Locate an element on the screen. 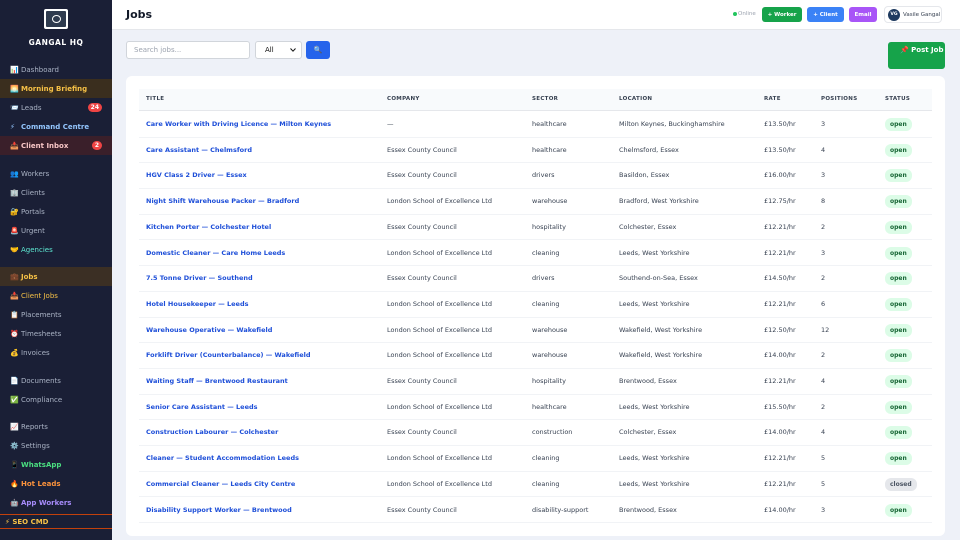  company-cell: — is located at coordinates (390, 124).